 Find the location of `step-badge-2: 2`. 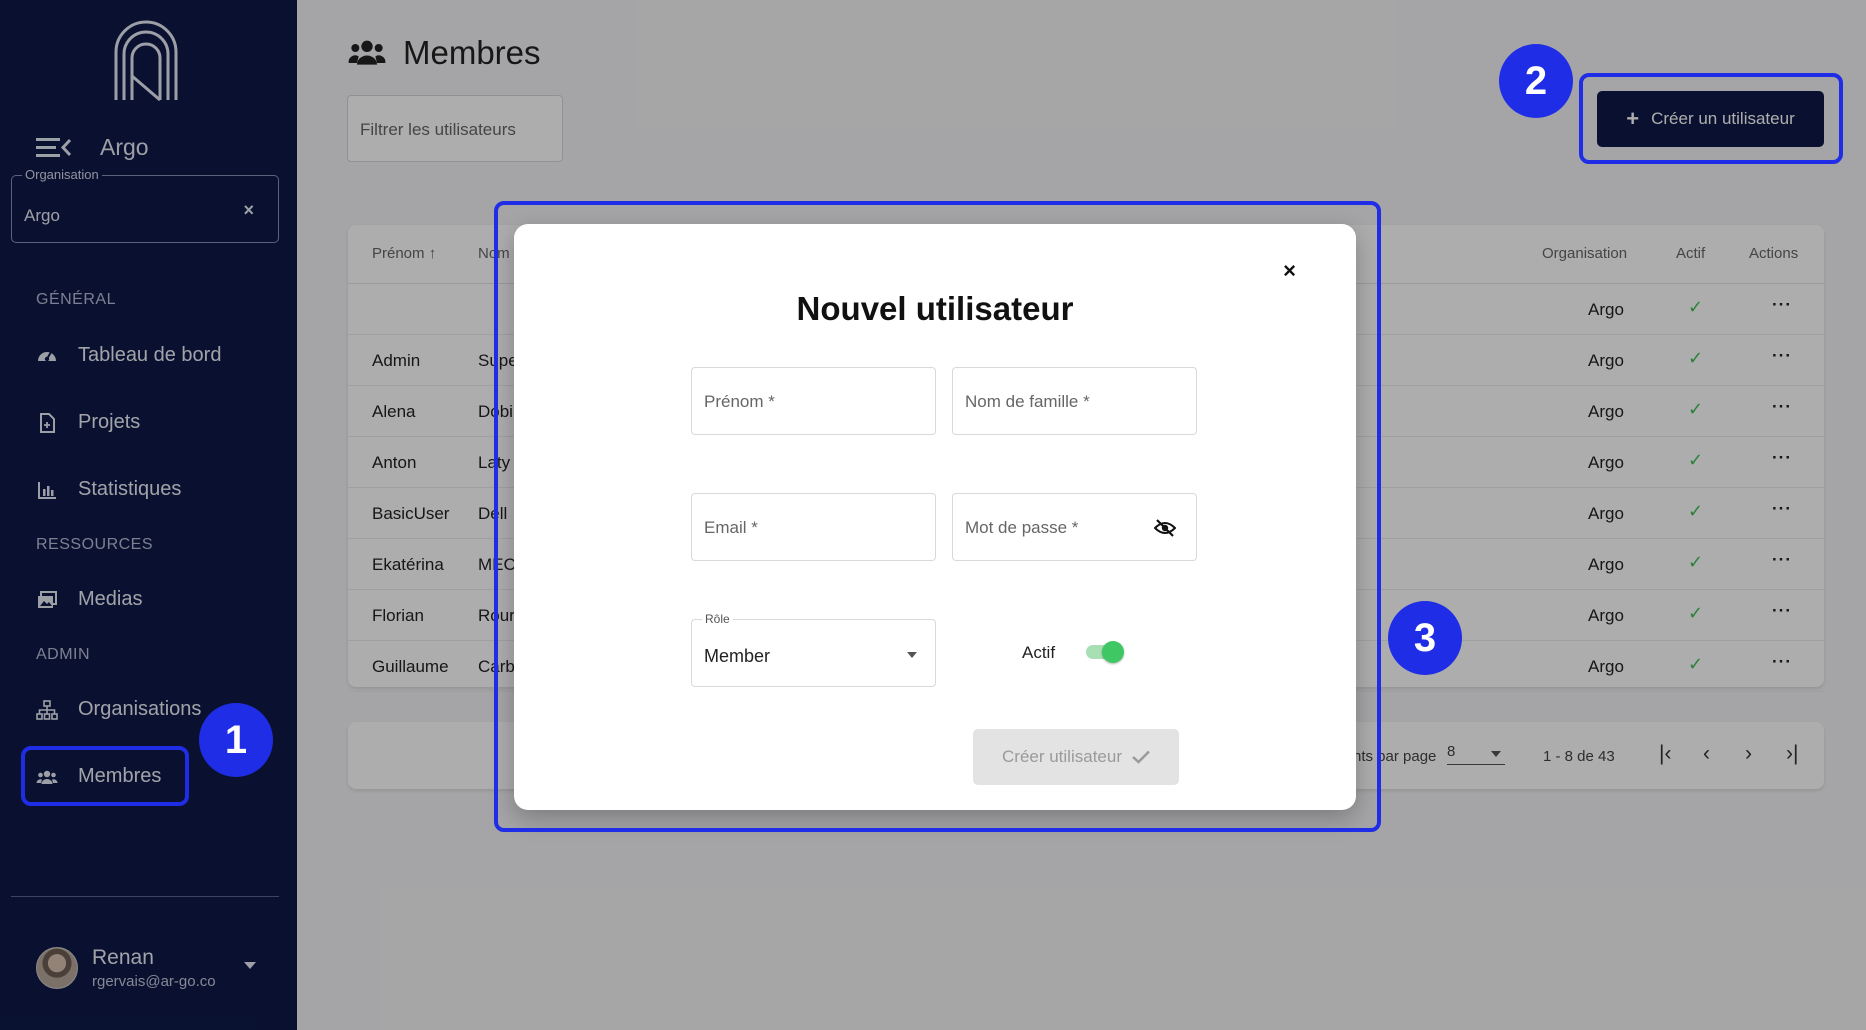

step-badge-2: 2 is located at coordinates (1536, 81).